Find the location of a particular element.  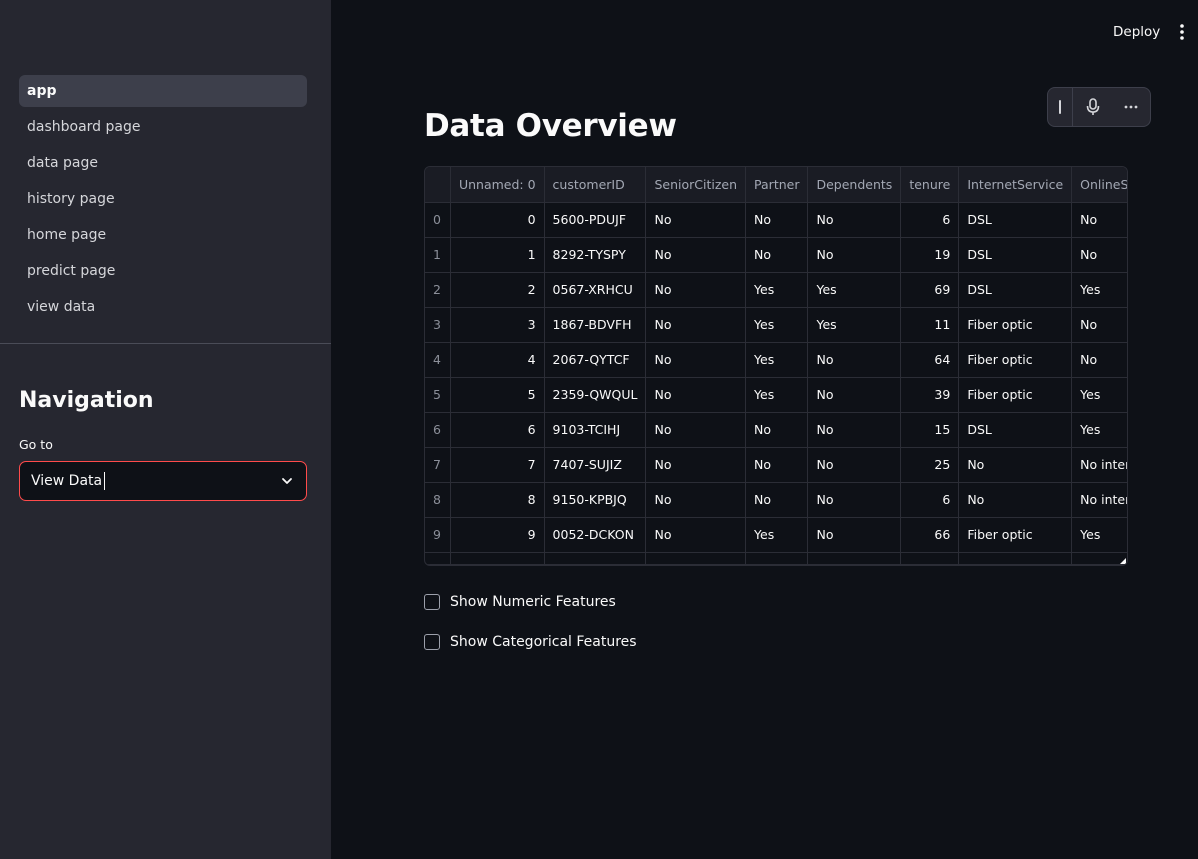

column-header: customerID is located at coordinates (595, 185).